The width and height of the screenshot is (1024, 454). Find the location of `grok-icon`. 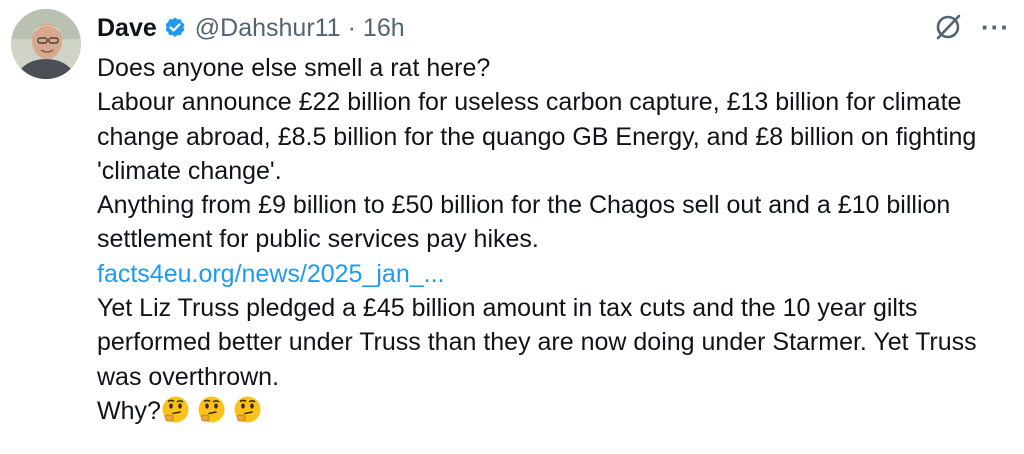

grok-icon is located at coordinates (948, 27).